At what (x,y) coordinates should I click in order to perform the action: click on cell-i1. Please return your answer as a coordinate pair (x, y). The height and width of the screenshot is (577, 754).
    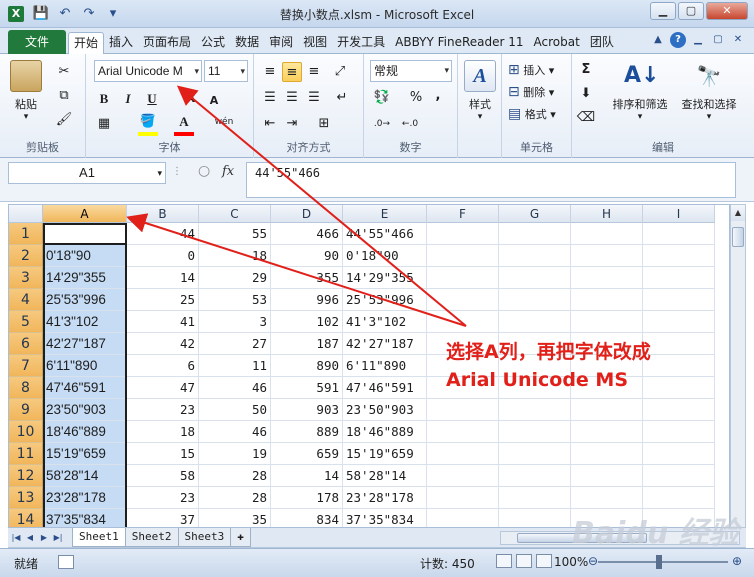
    Looking at the image, I should click on (679, 234).